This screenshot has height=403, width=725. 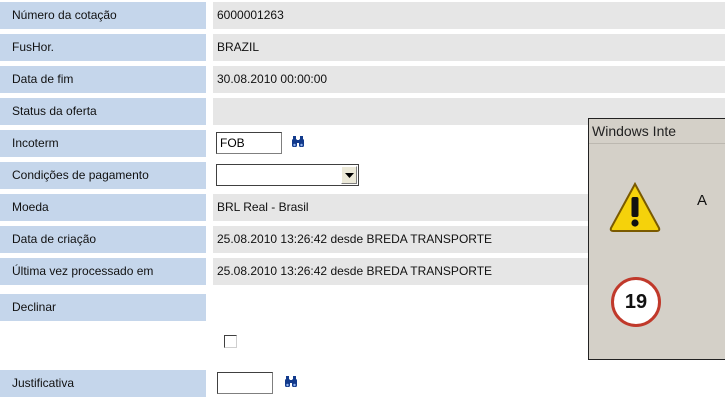 What do you see at coordinates (103, 239) in the screenshot?
I see `created-on-label: Data de criação` at bounding box center [103, 239].